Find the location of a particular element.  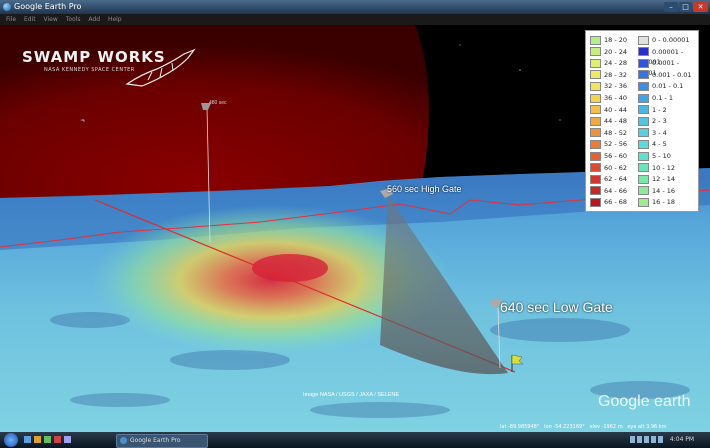

google-earth-watermark: Google earth is located at coordinates (644, 401).